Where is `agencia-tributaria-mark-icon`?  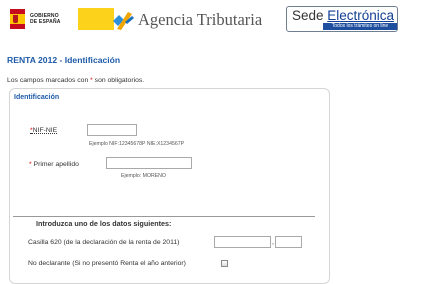
agencia-tributaria-mark-icon is located at coordinates (123, 21).